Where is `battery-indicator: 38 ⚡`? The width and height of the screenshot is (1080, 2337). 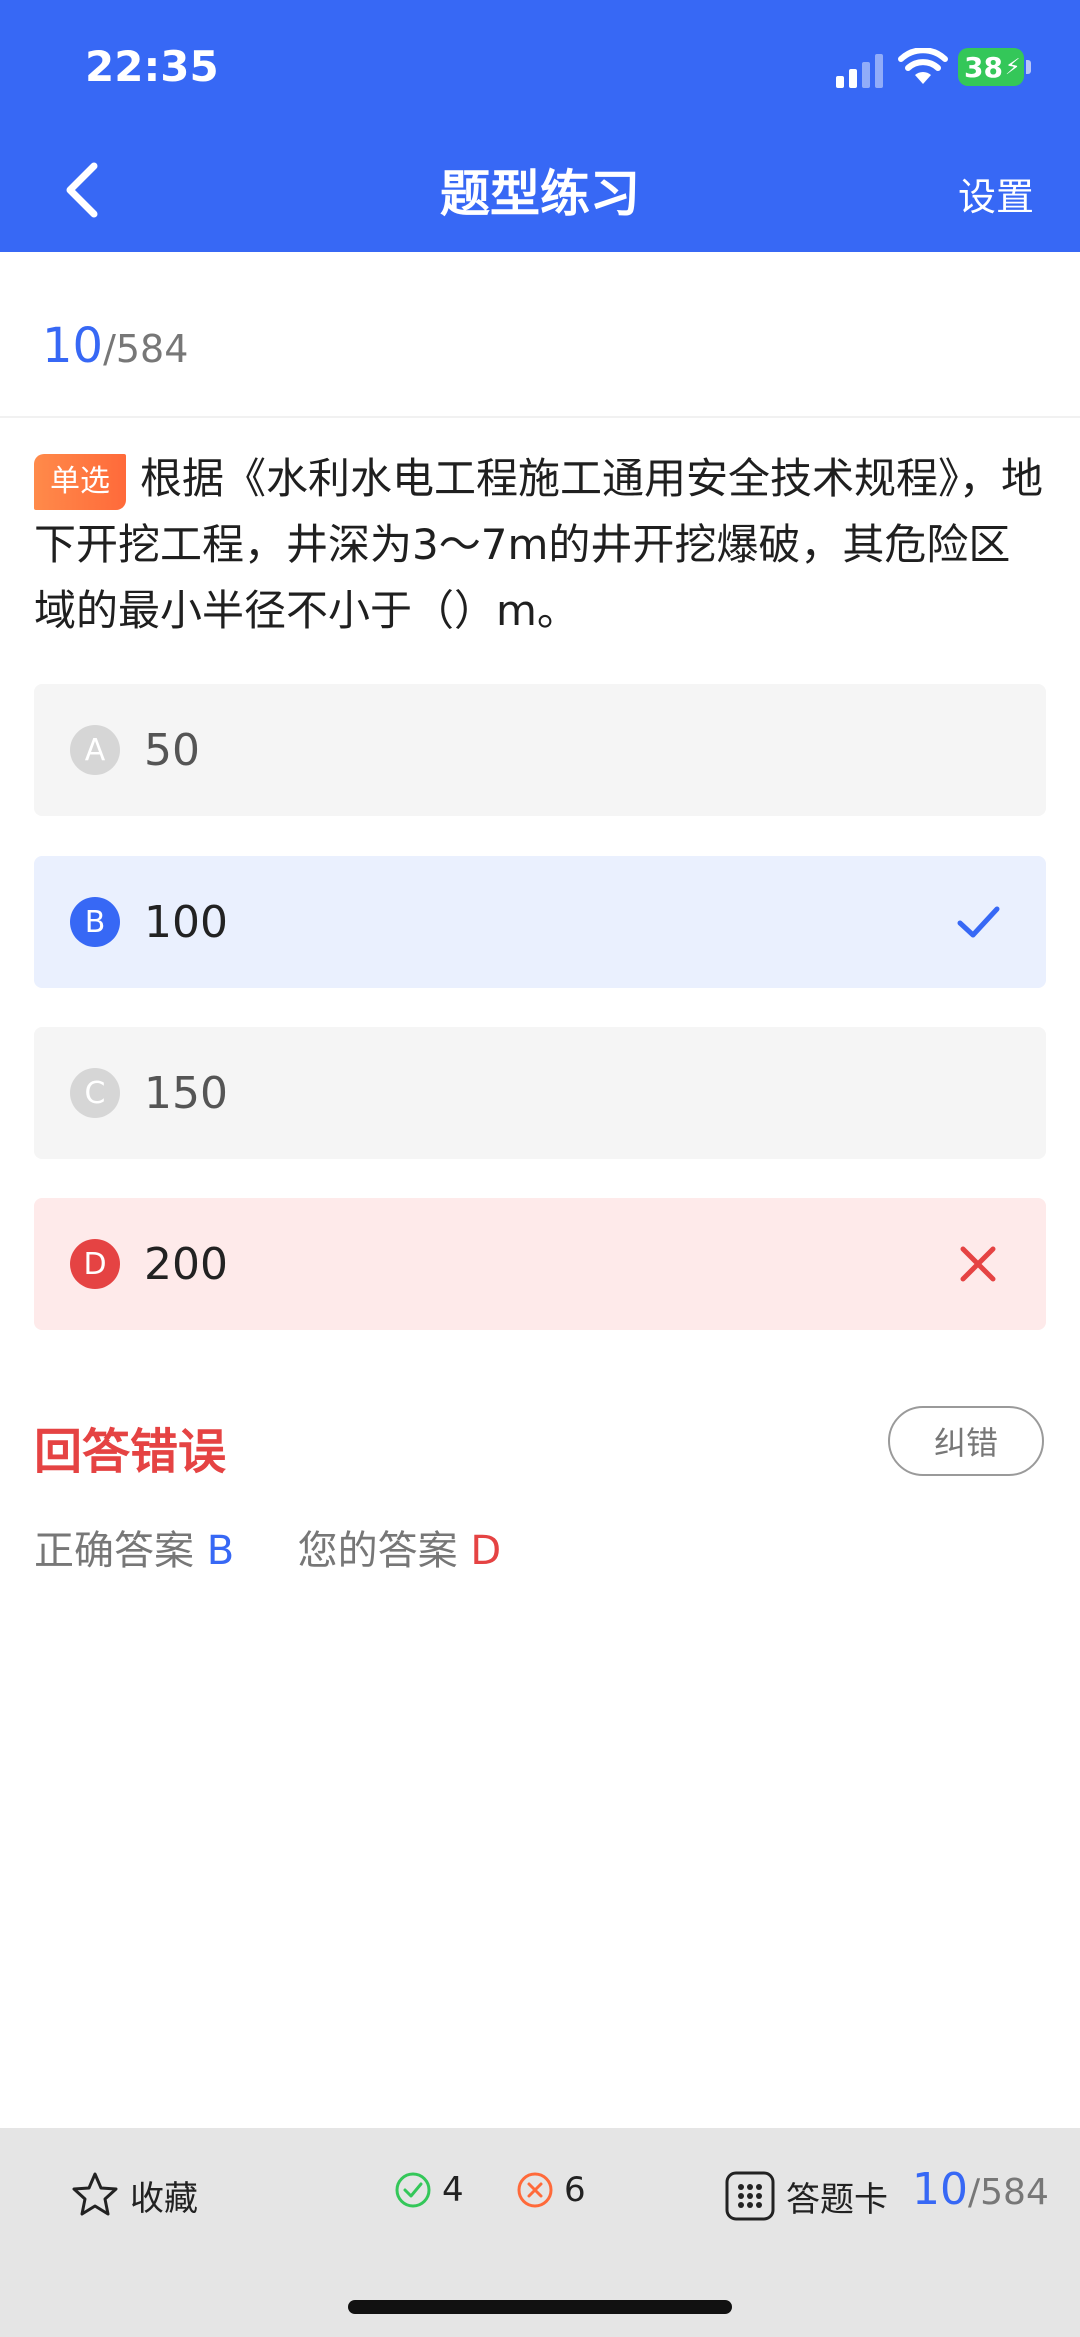
battery-indicator: 38 ⚡ is located at coordinates (991, 67).